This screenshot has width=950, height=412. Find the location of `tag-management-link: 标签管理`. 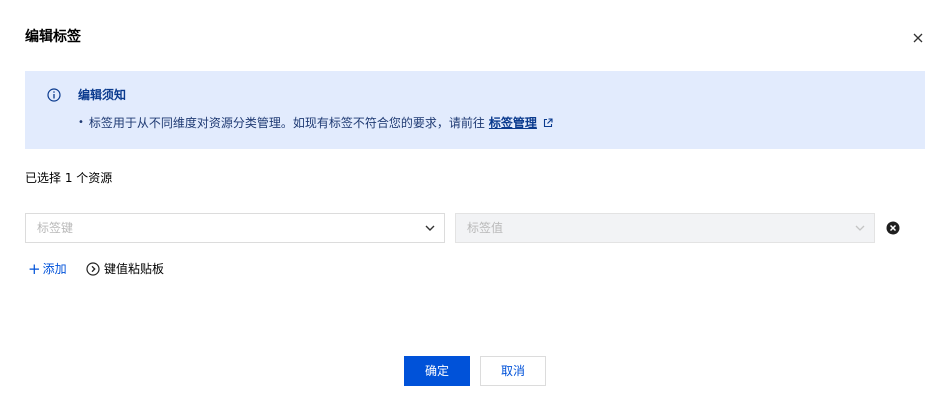

tag-management-link: 标签管理 is located at coordinates (513, 123).